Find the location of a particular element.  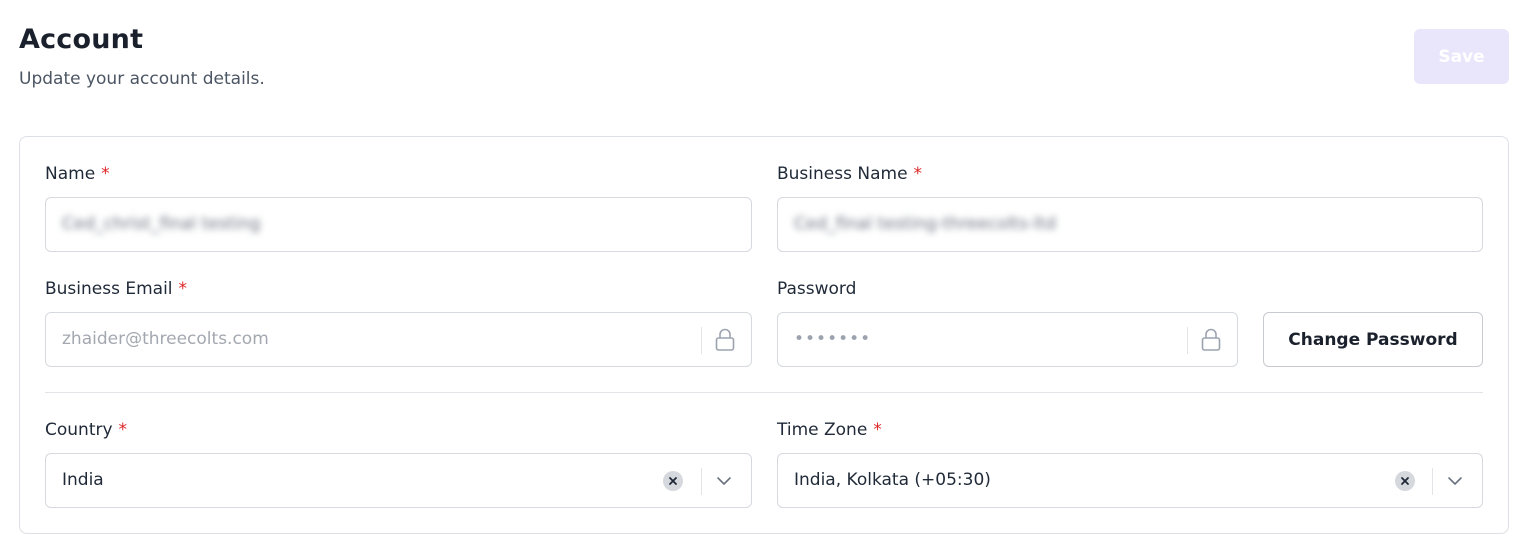

section-divider is located at coordinates (764, 392).